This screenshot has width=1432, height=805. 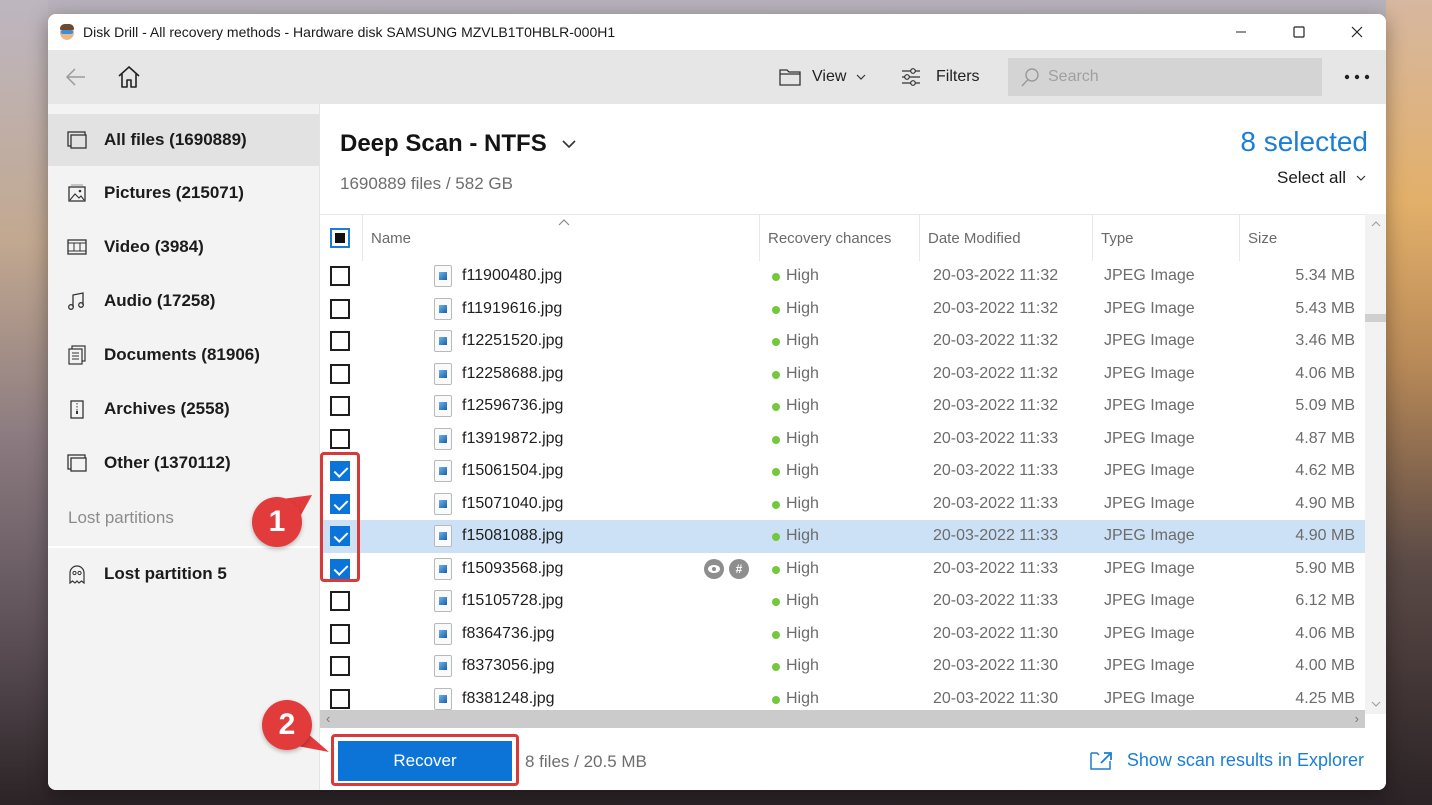 What do you see at coordinates (1311, 177) in the screenshot?
I see `select-all-label: Select all` at bounding box center [1311, 177].